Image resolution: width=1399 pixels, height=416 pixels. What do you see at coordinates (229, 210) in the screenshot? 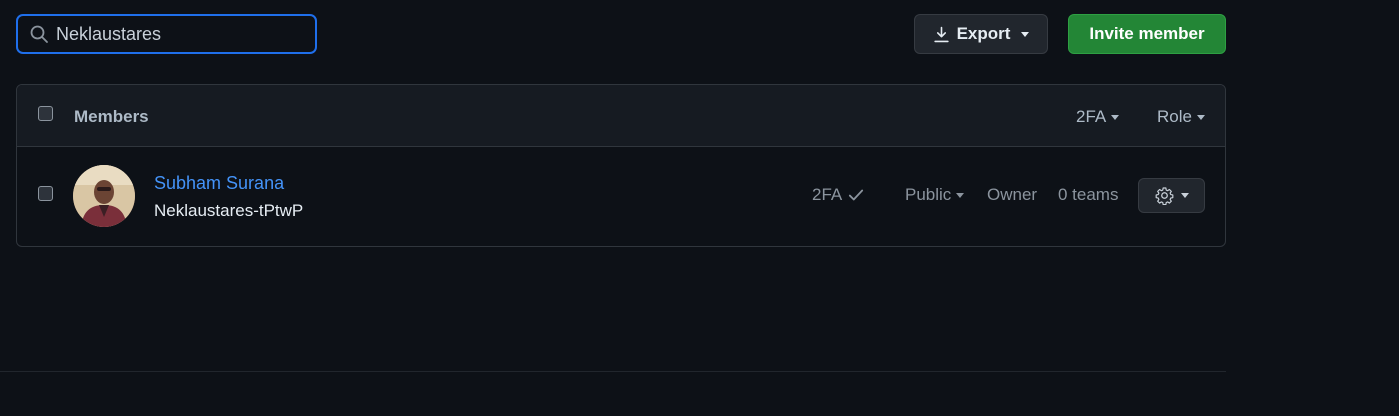
I see `member-login: Neklaustares-tPtwP` at bounding box center [229, 210].